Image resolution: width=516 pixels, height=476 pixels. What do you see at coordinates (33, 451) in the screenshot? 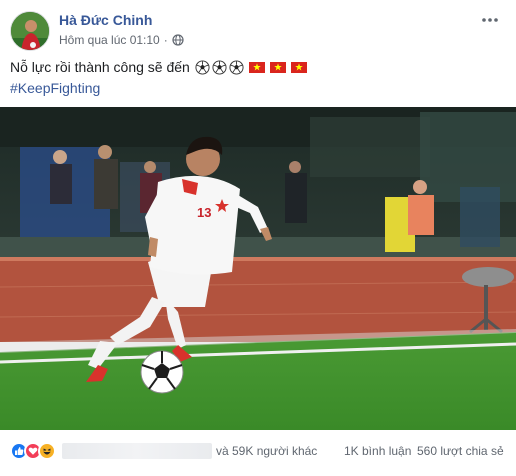
I see `reactions-summary` at bounding box center [33, 451].